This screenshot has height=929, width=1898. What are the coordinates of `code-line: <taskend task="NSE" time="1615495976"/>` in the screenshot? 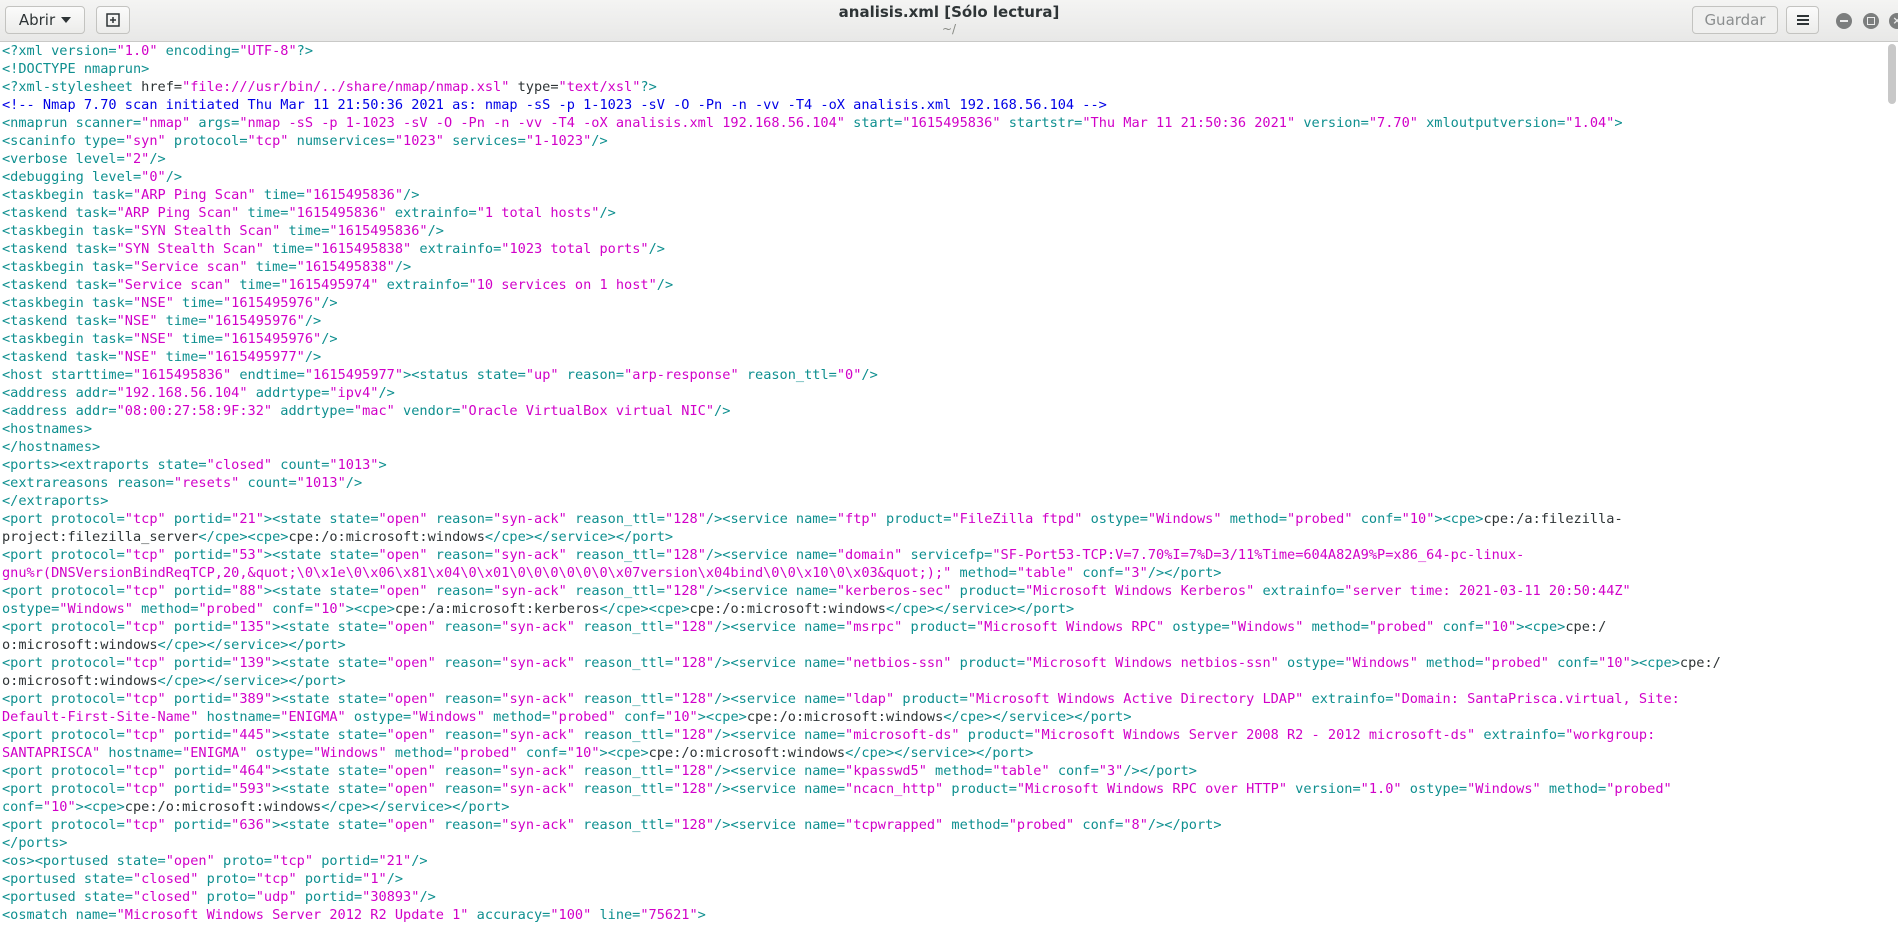 It's located at (950, 321).